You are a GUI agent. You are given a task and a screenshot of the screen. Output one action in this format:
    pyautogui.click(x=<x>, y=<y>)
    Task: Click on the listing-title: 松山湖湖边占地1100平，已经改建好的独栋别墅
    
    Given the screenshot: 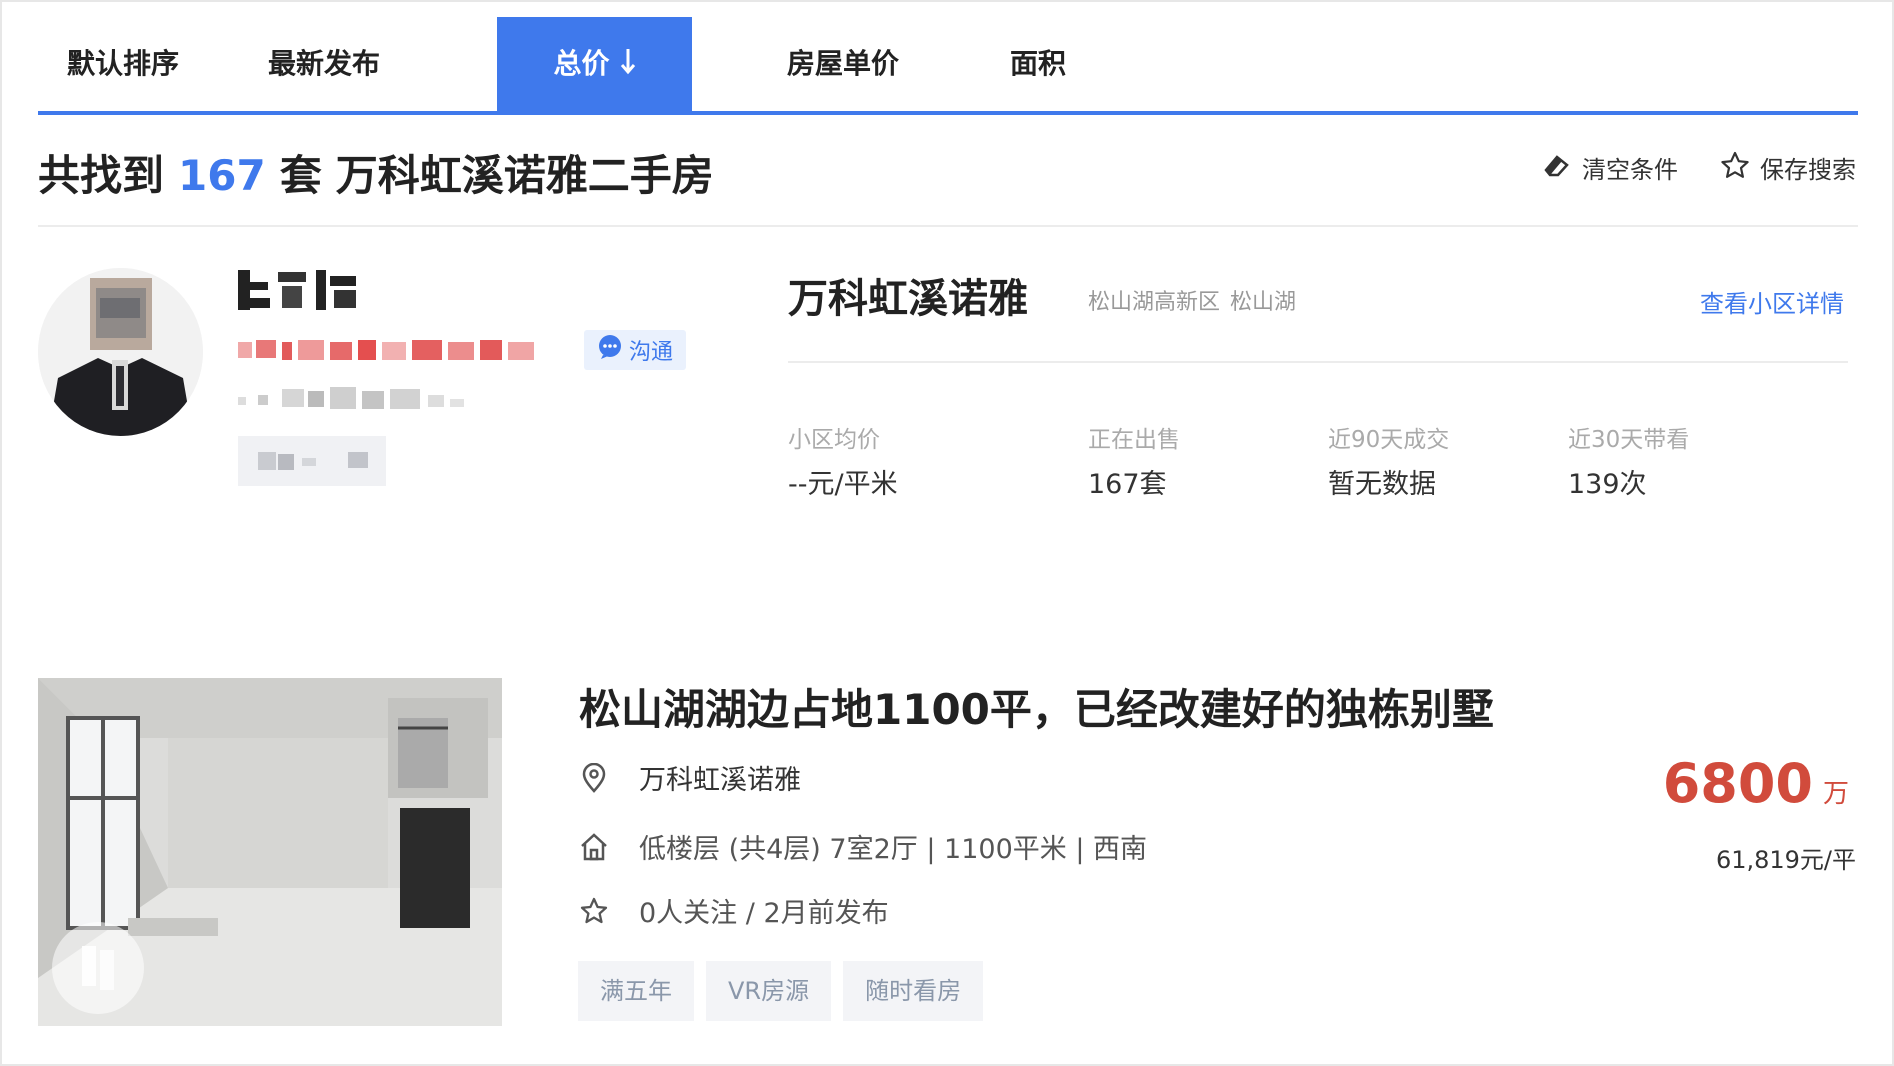 What is the action you would take?
    pyautogui.click(x=1036, y=706)
    